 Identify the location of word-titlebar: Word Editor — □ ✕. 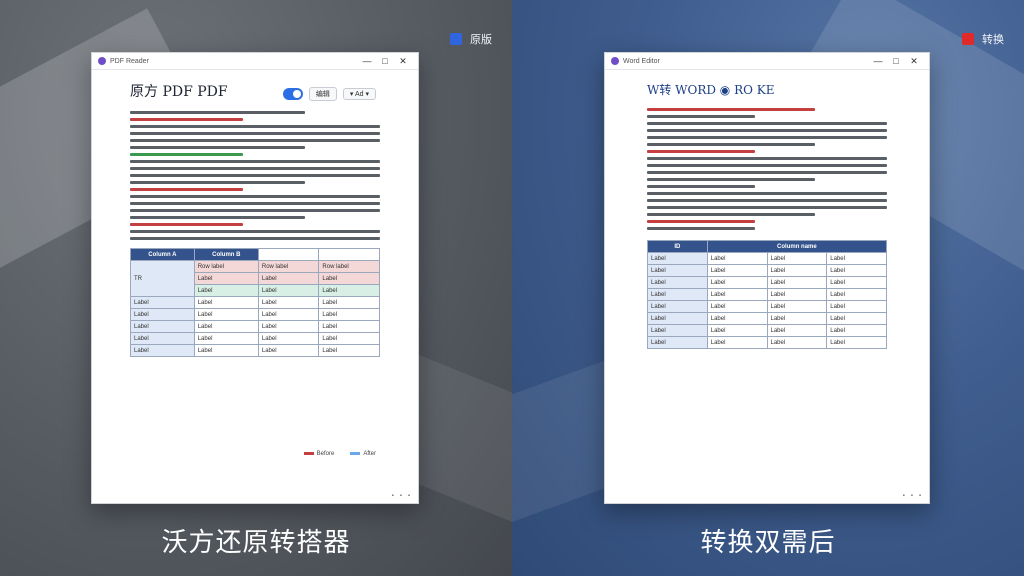
(767, 61).